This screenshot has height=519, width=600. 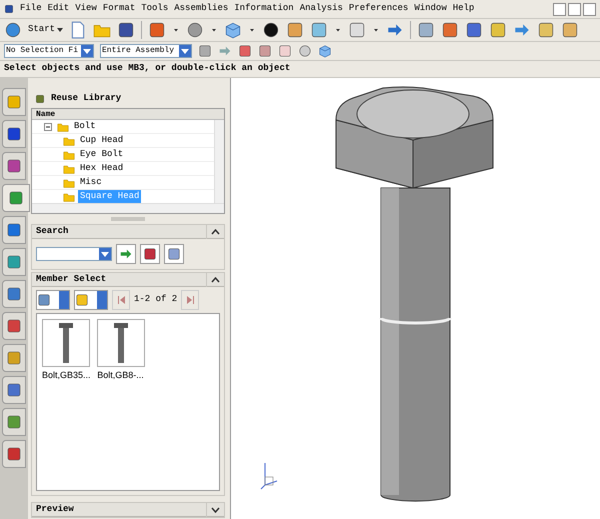 I want to click on start-button: Start, so click(x=46, y=30).